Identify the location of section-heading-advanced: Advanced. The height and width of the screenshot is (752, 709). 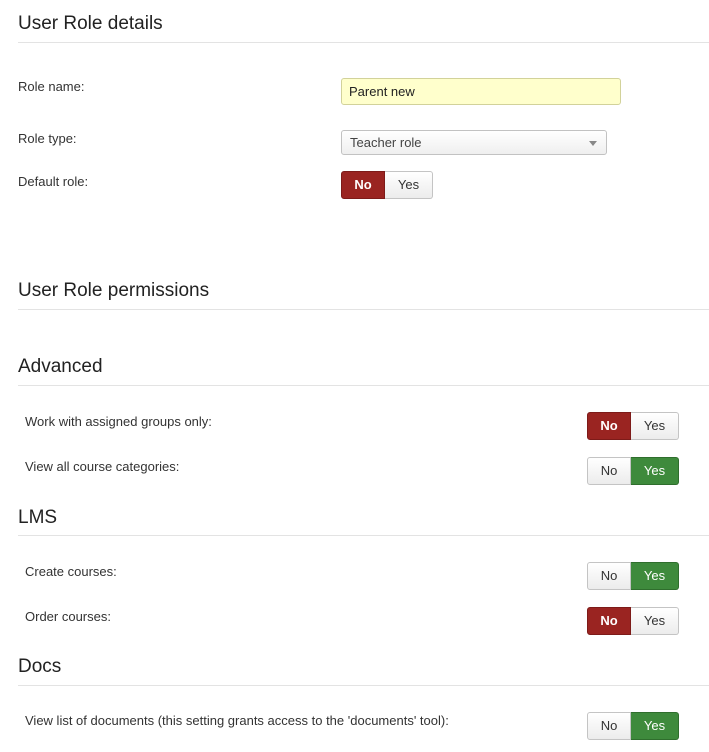
(60, 366).